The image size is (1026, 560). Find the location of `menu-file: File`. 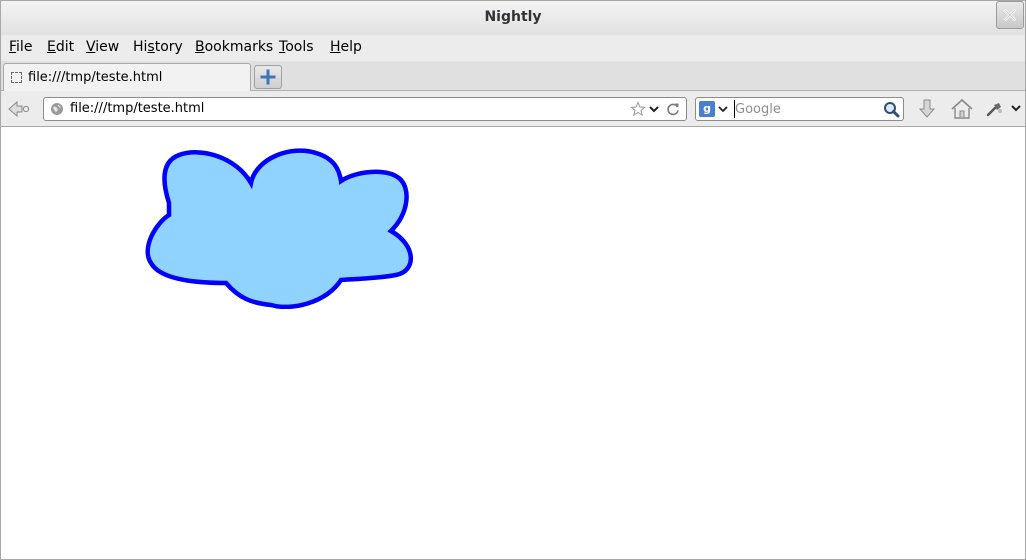

menu-file: File is located at coordinates (20, 47).